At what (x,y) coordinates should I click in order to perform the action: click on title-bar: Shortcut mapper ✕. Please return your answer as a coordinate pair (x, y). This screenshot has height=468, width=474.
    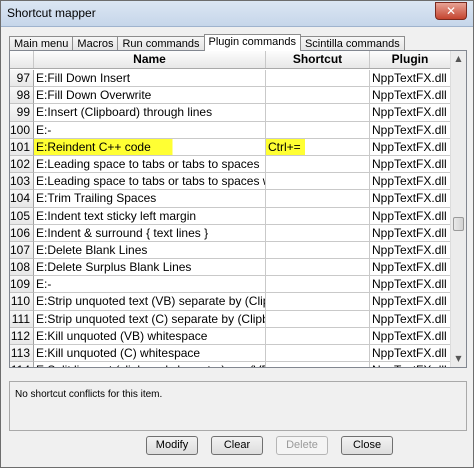
    Looking at the image, I should click on (237, 14).